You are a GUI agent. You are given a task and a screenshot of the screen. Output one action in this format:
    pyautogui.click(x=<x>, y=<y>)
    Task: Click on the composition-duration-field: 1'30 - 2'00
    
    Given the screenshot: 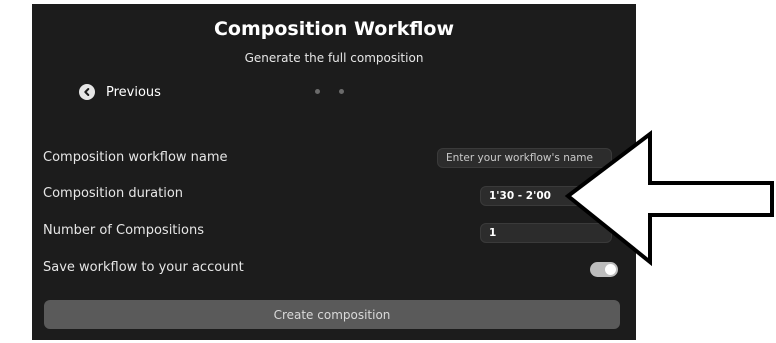 What is the action you would take?
    pyautogui.click(x=546, y=196)
    